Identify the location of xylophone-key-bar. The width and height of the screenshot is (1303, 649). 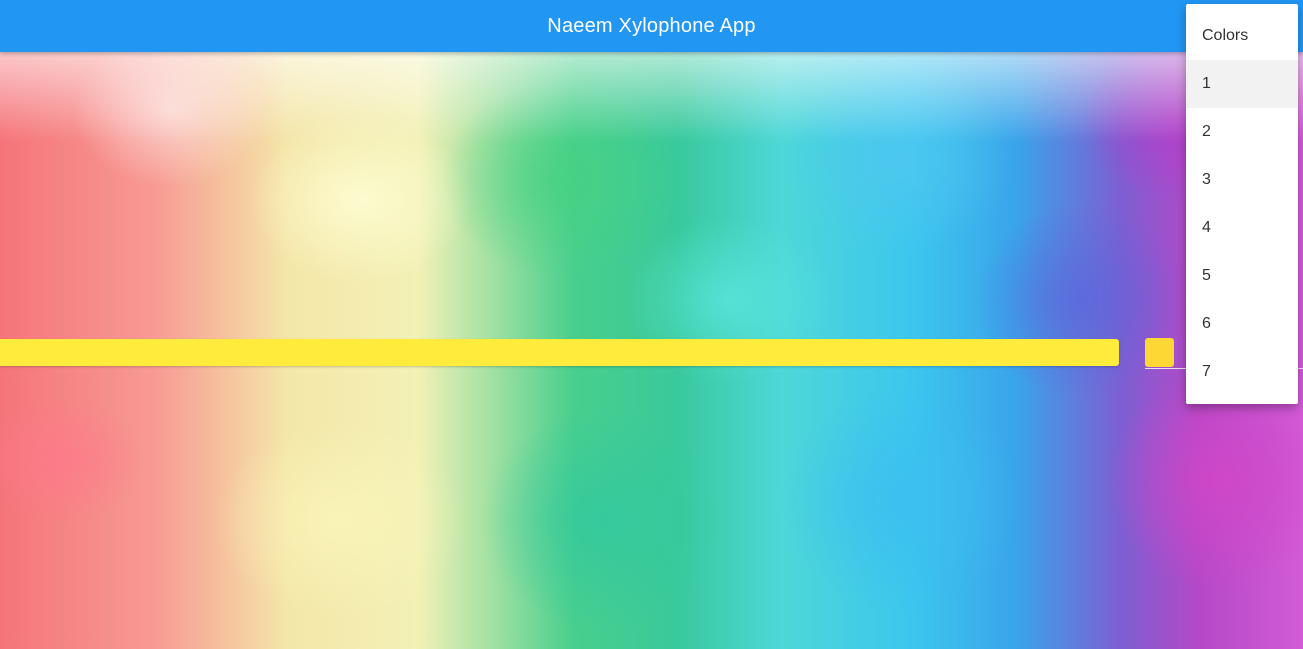
(559, 352).